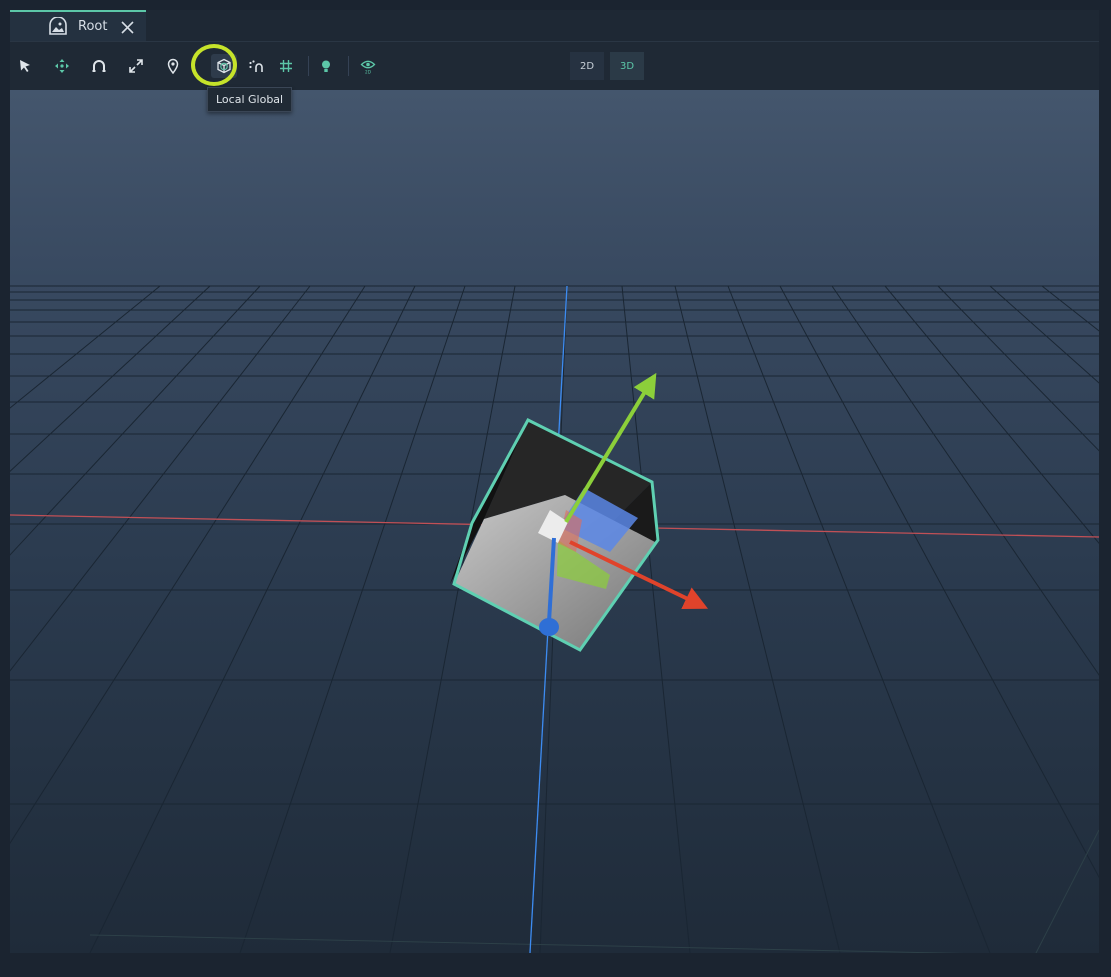 The image size is (1111, 977). I want to click on rotate-icon, so click(99, 66).